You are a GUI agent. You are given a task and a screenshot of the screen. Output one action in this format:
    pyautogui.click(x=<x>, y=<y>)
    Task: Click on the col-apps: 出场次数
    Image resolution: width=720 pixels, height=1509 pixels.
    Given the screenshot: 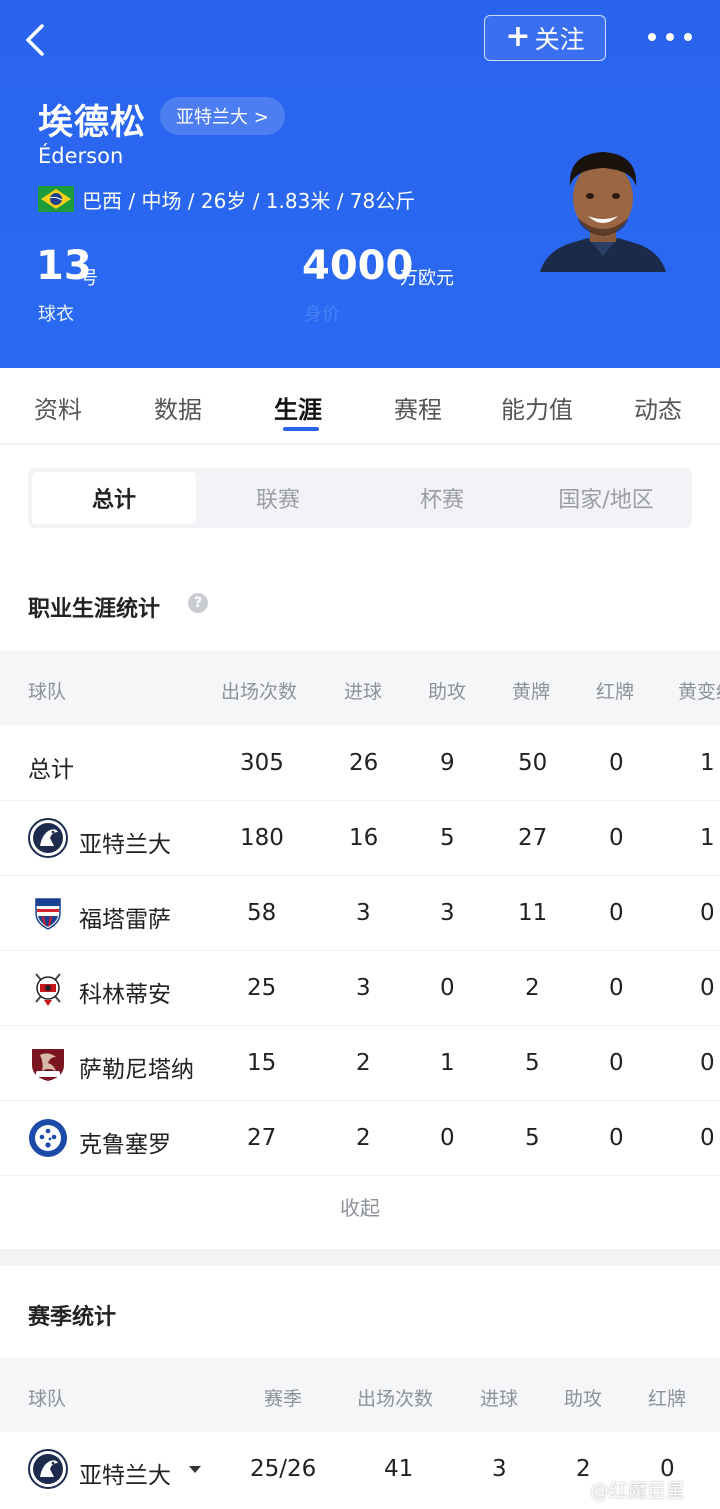 What is the action you would take?
    pyautogui.click(x=259, y=692)
    